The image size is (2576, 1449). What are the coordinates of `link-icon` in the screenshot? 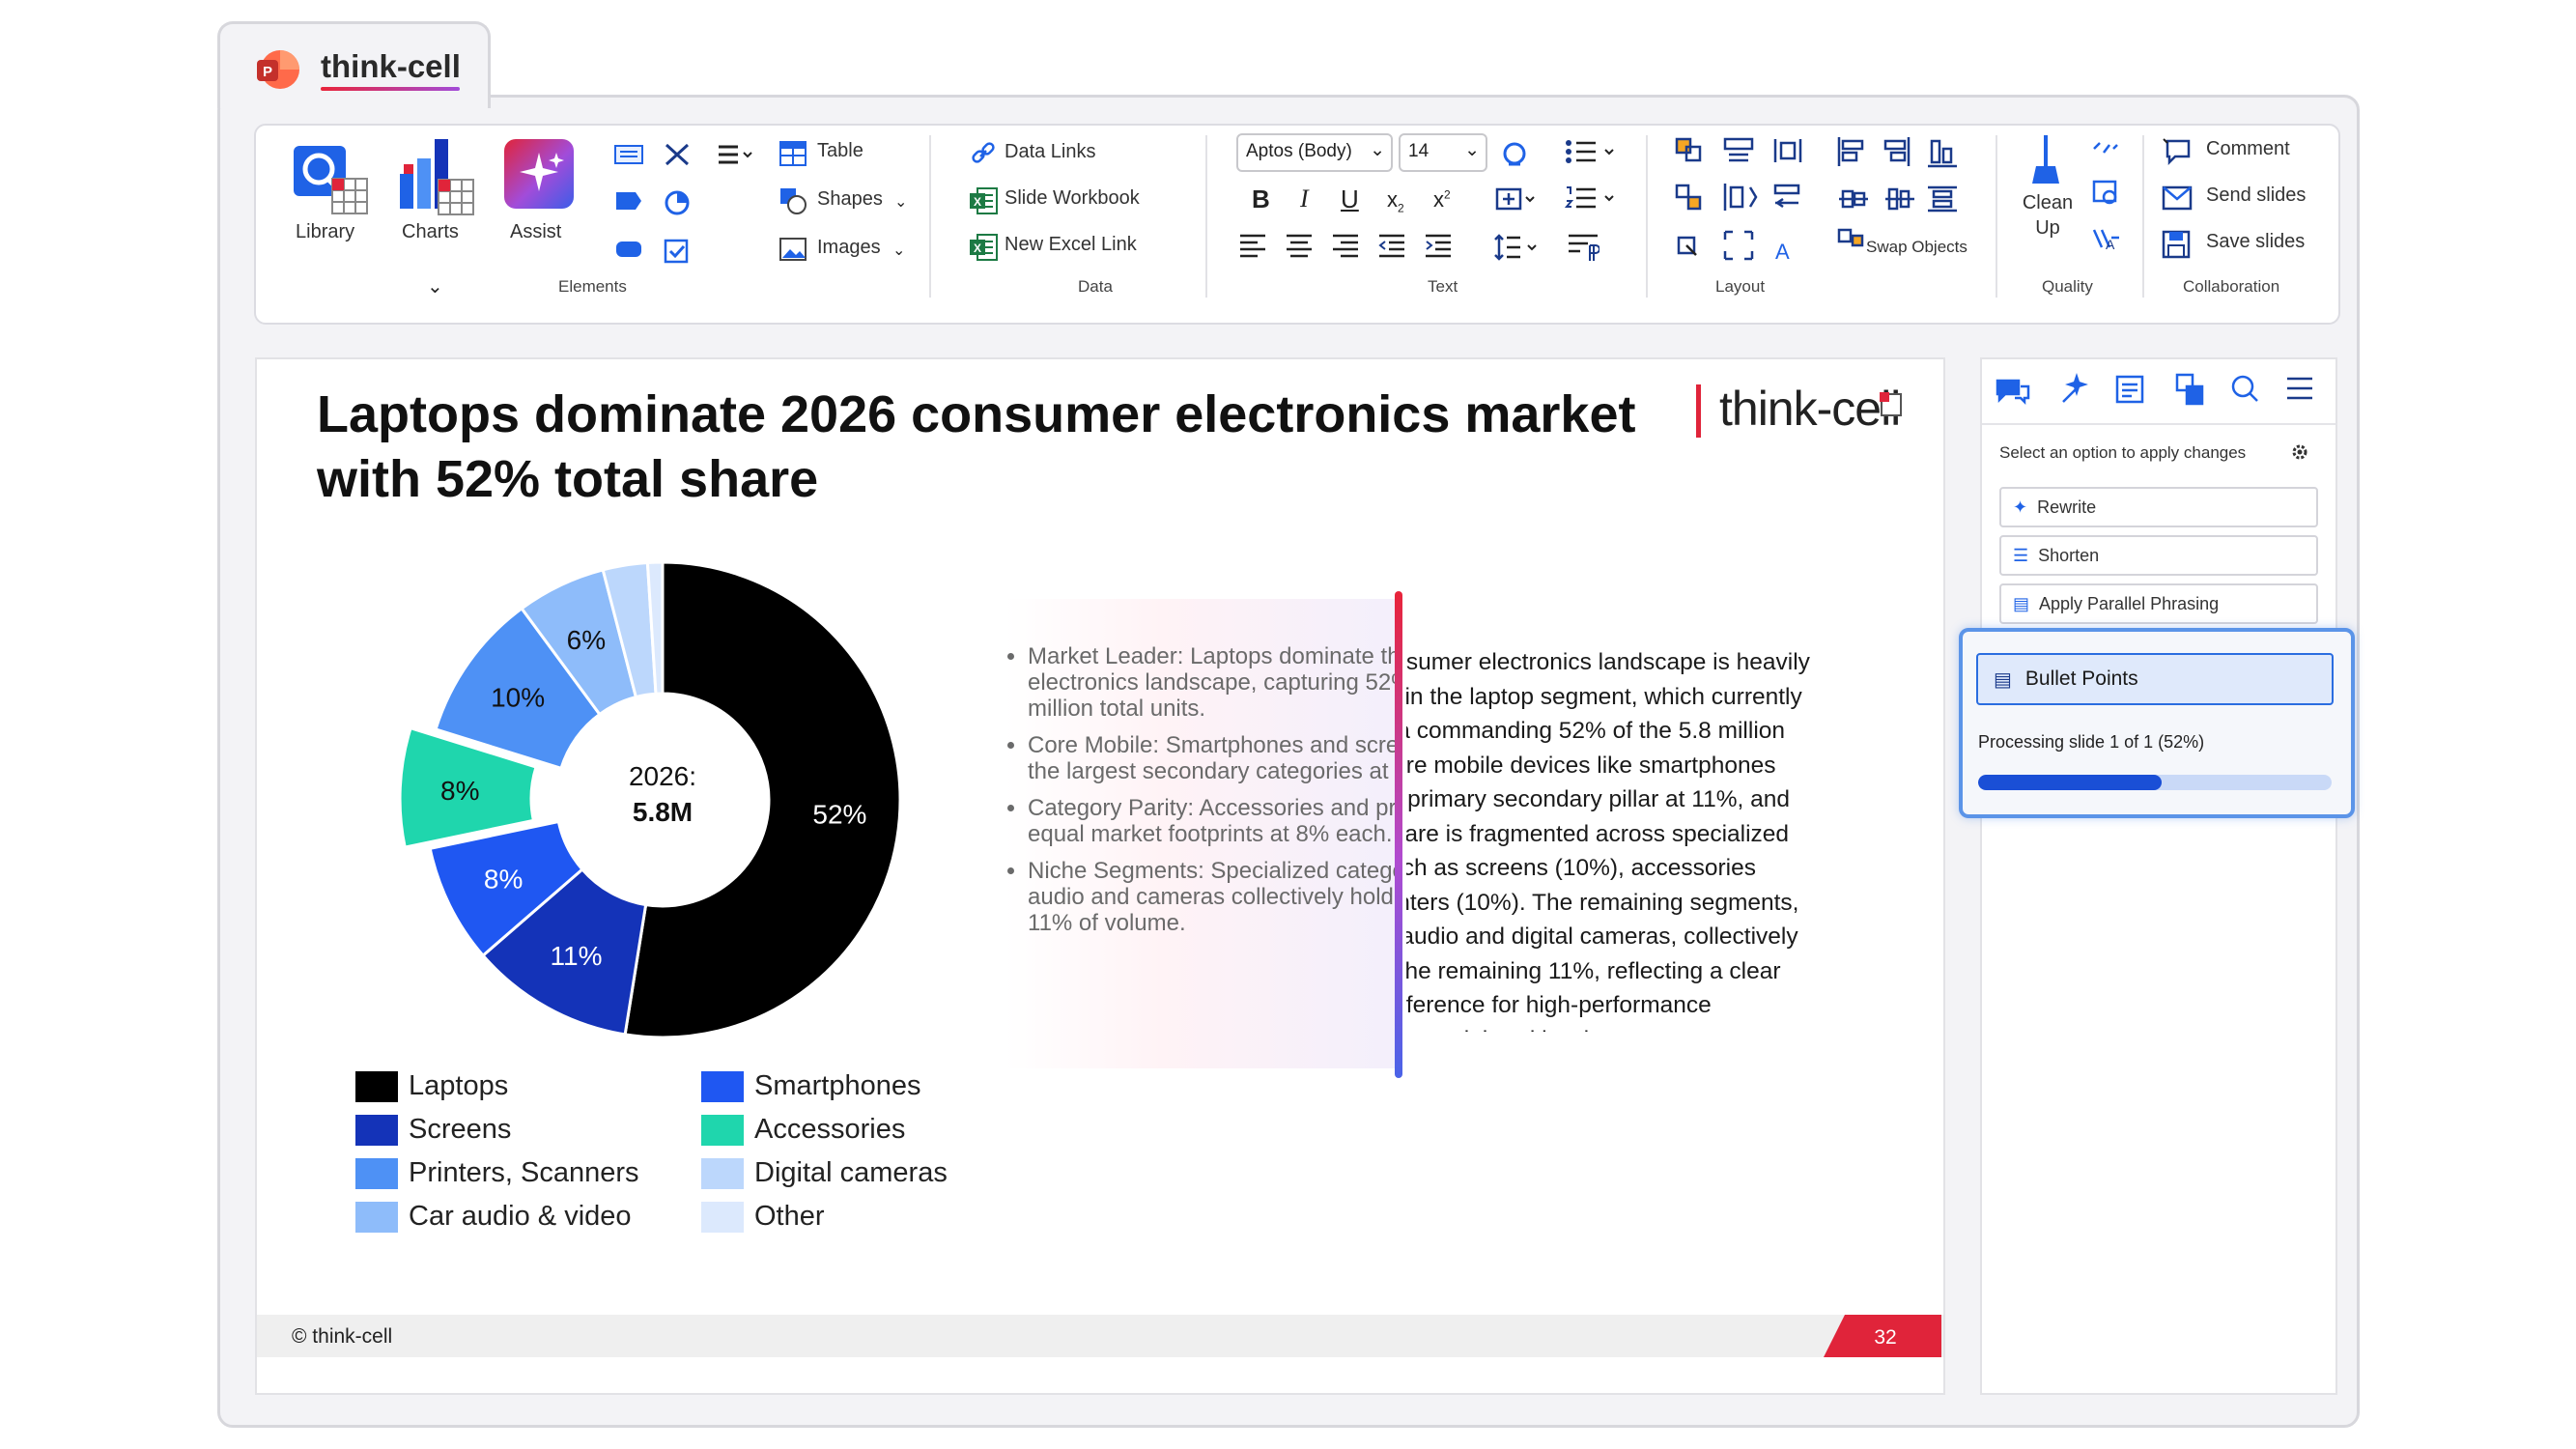 It's located at (983, 153).